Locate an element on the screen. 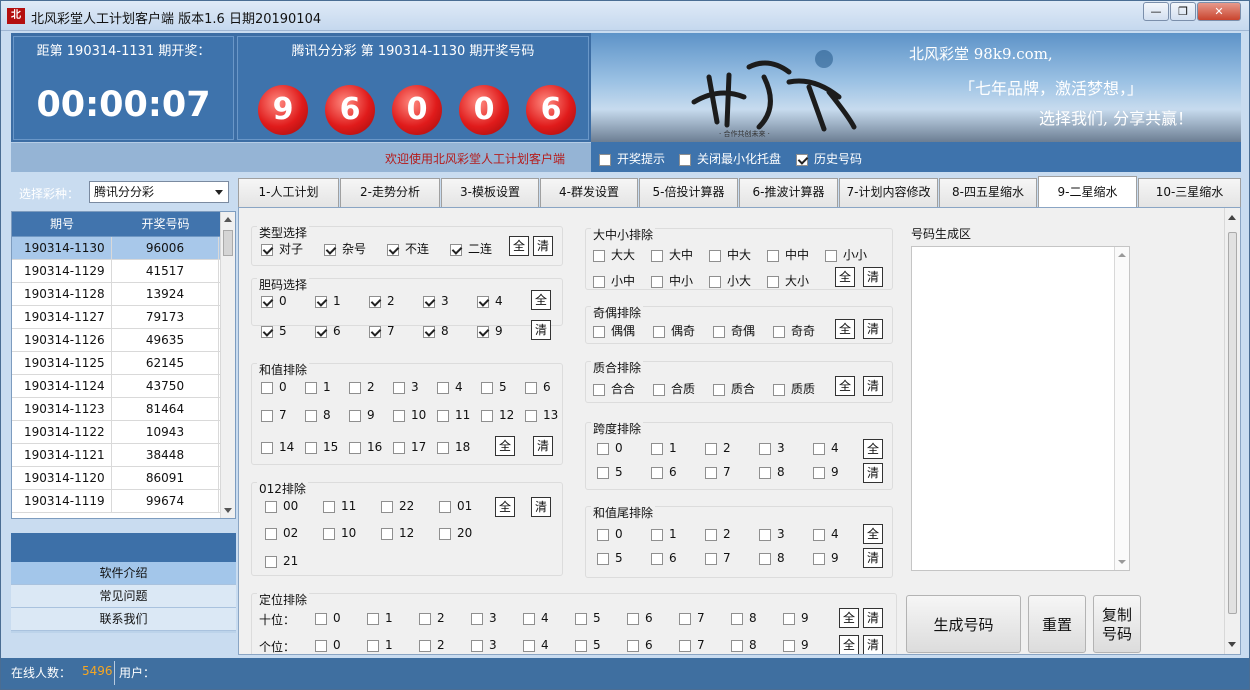  filter-checkbox: 大小 is located at coordinates (788, 280).